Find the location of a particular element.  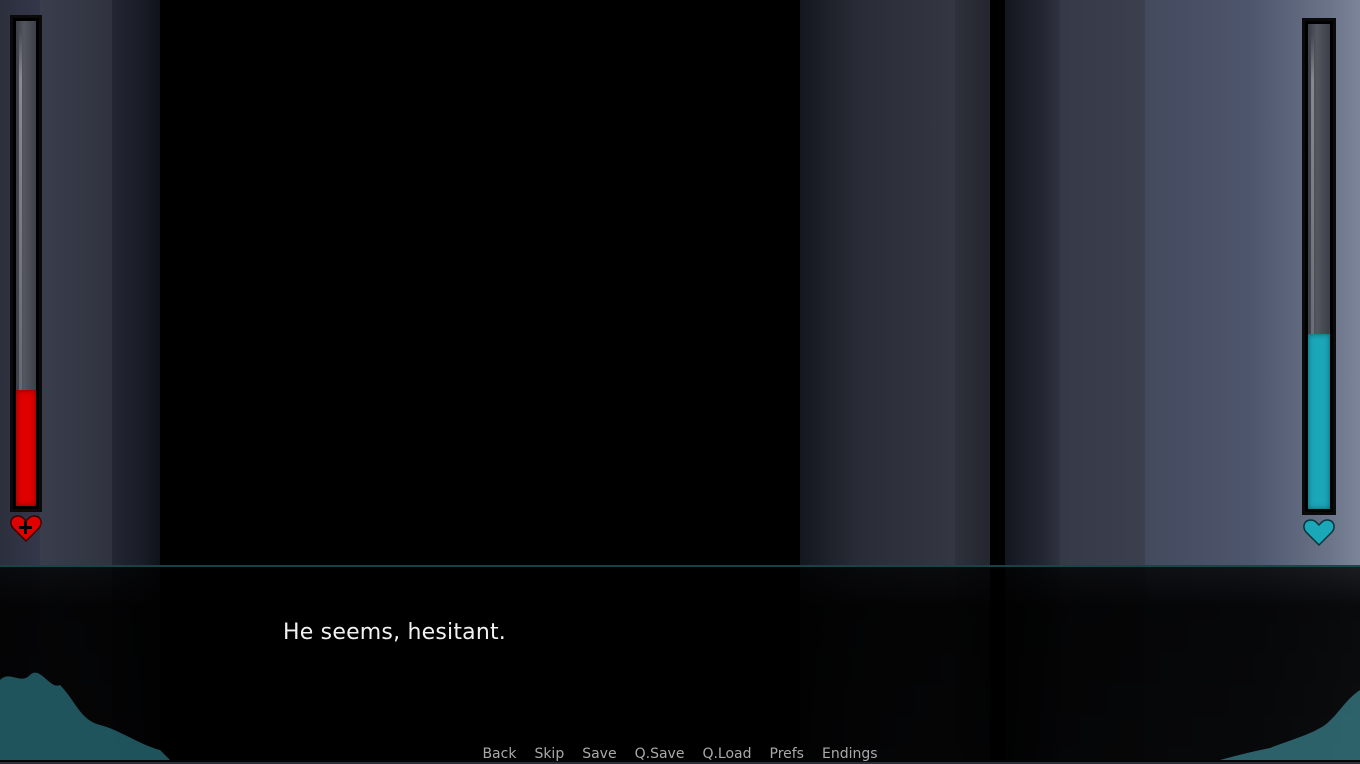

dialogue-text: He seems, hesitant. is located at coordinates (395, 632).